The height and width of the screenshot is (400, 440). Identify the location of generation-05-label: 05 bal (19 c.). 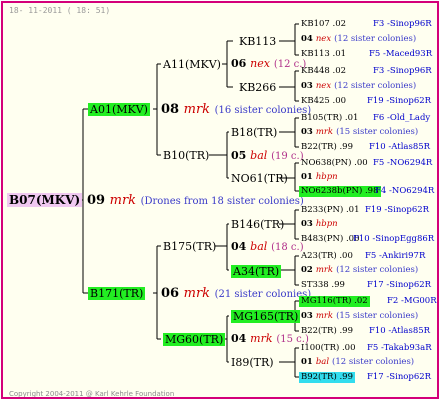
(267, 155).